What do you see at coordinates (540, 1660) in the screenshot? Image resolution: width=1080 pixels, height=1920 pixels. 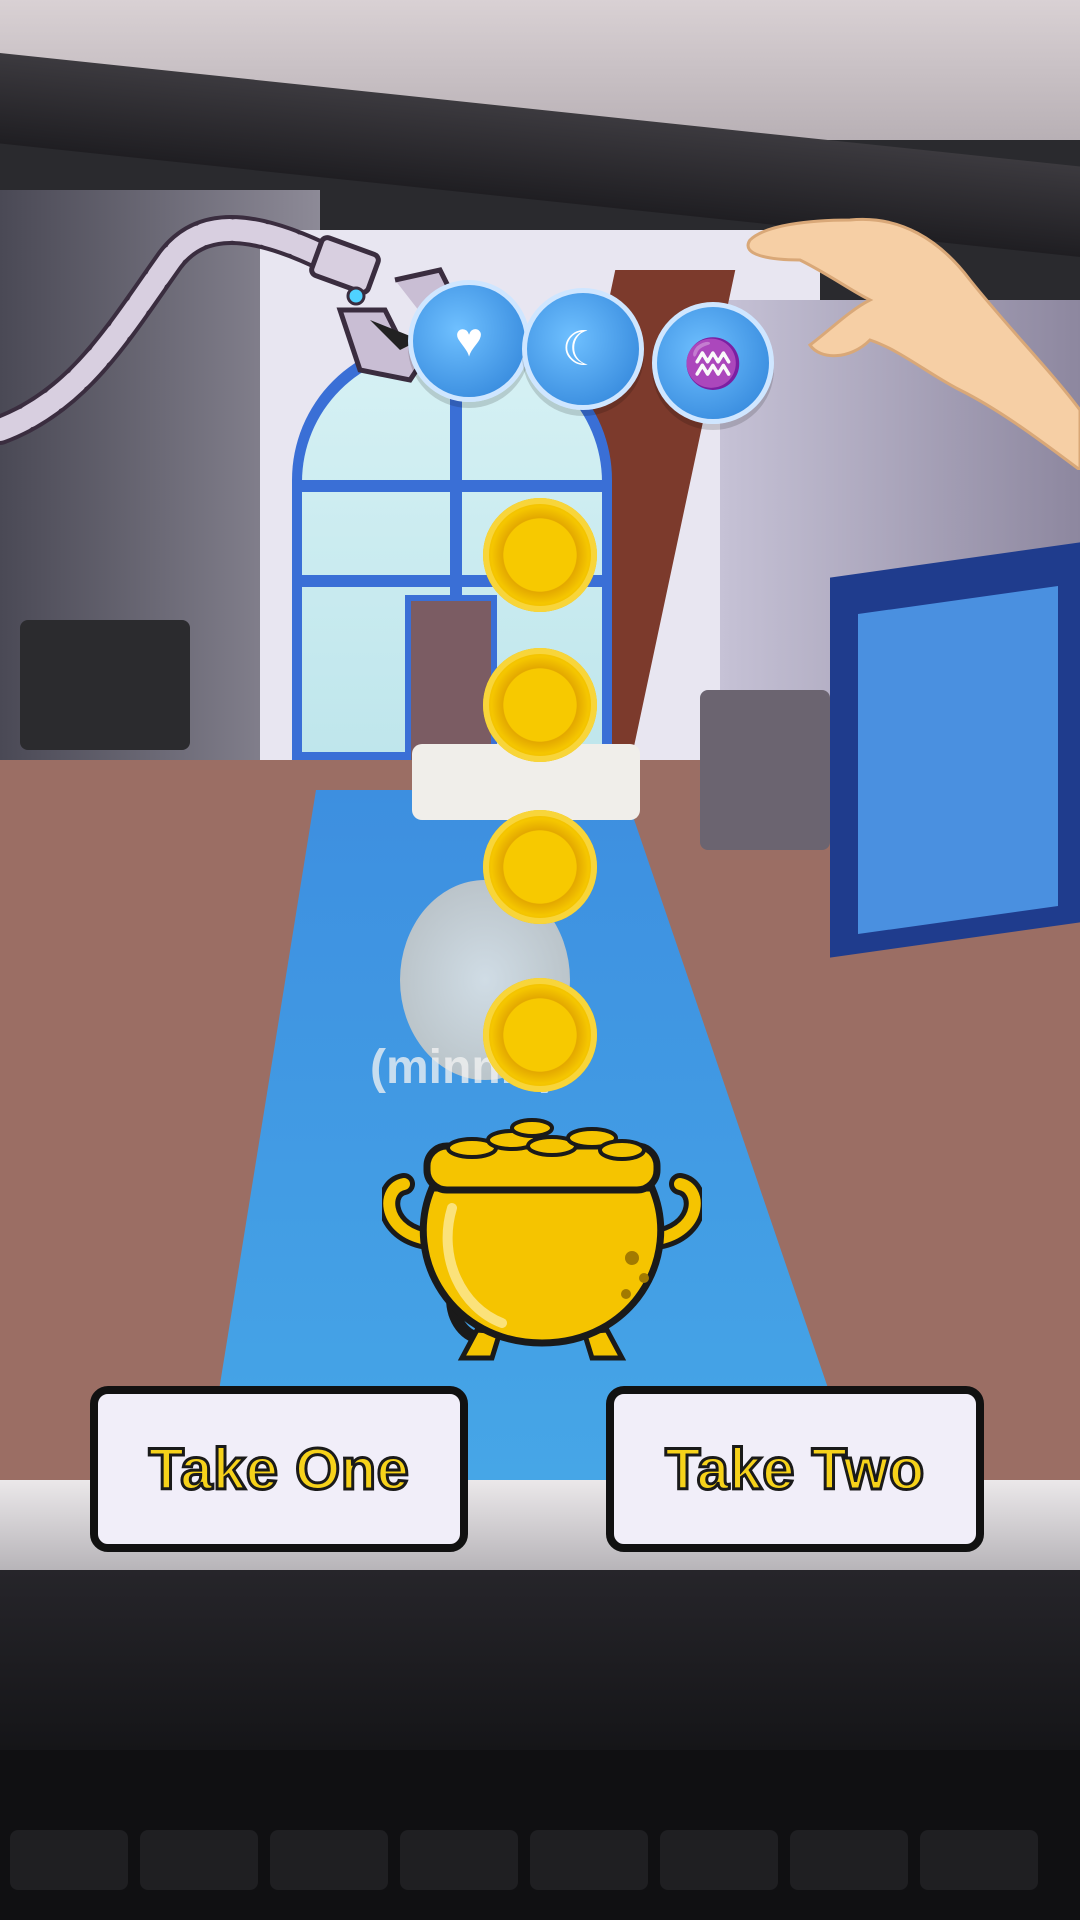 I see `monitor-bezel-bottom` at bounding box center [540, 1660].